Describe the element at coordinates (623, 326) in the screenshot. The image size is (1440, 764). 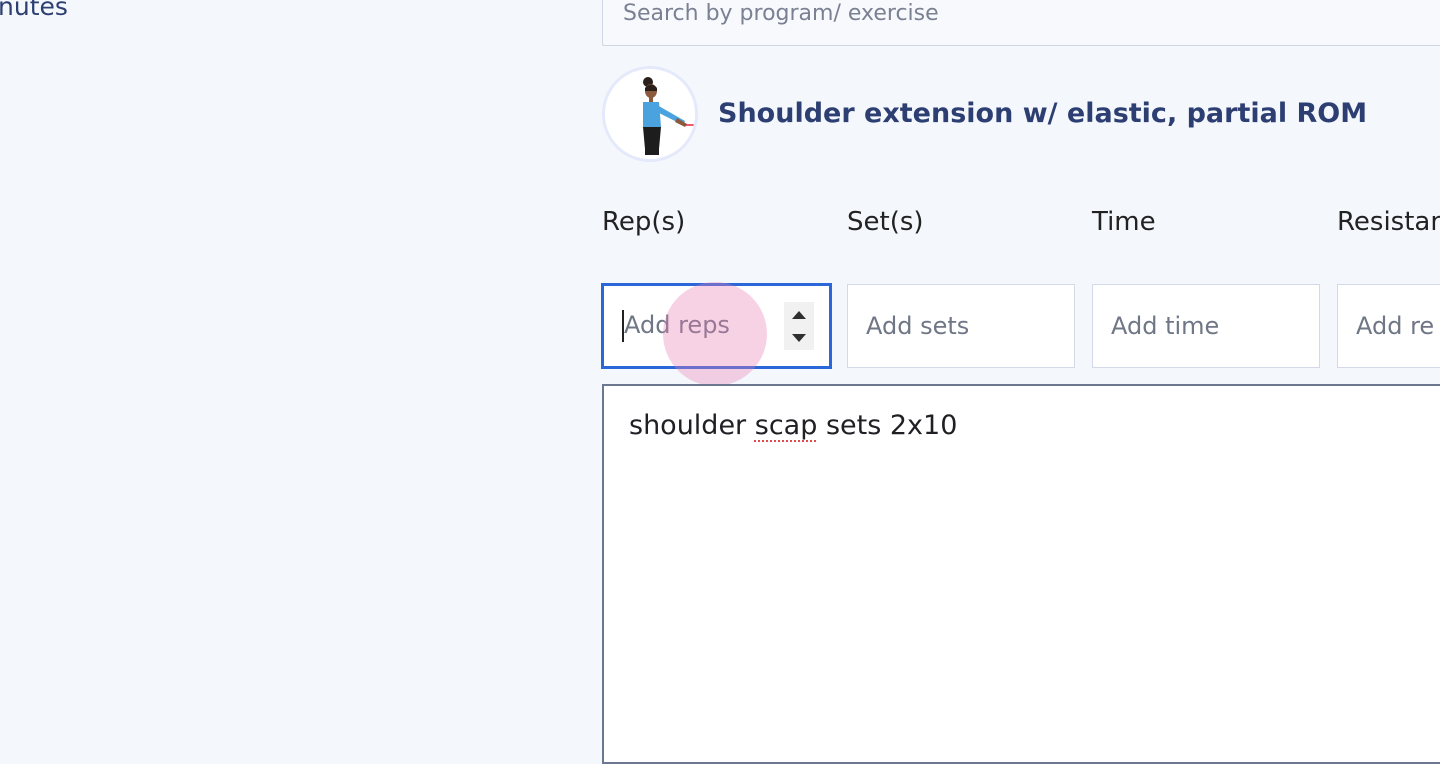
I see `text-caret` at that location.